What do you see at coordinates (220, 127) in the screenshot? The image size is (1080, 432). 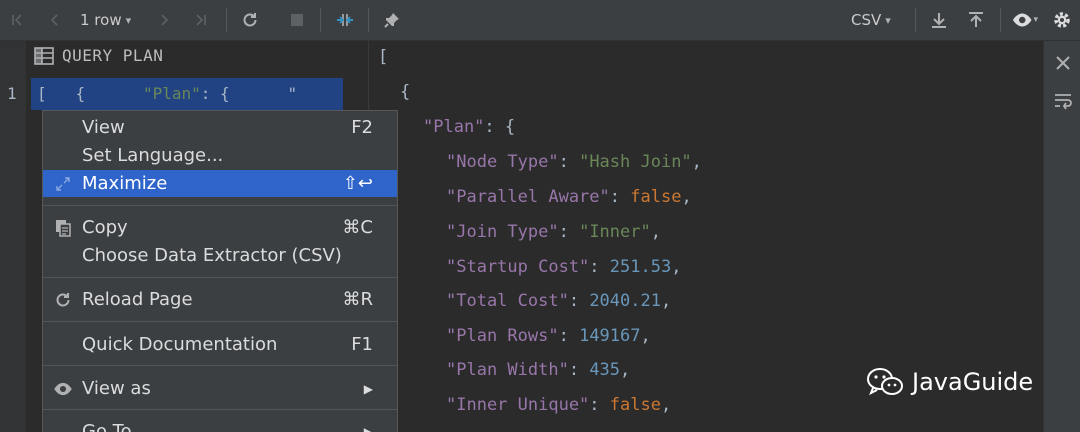 I see `menu-item-view: View F2` at bounding box center [220, 127].